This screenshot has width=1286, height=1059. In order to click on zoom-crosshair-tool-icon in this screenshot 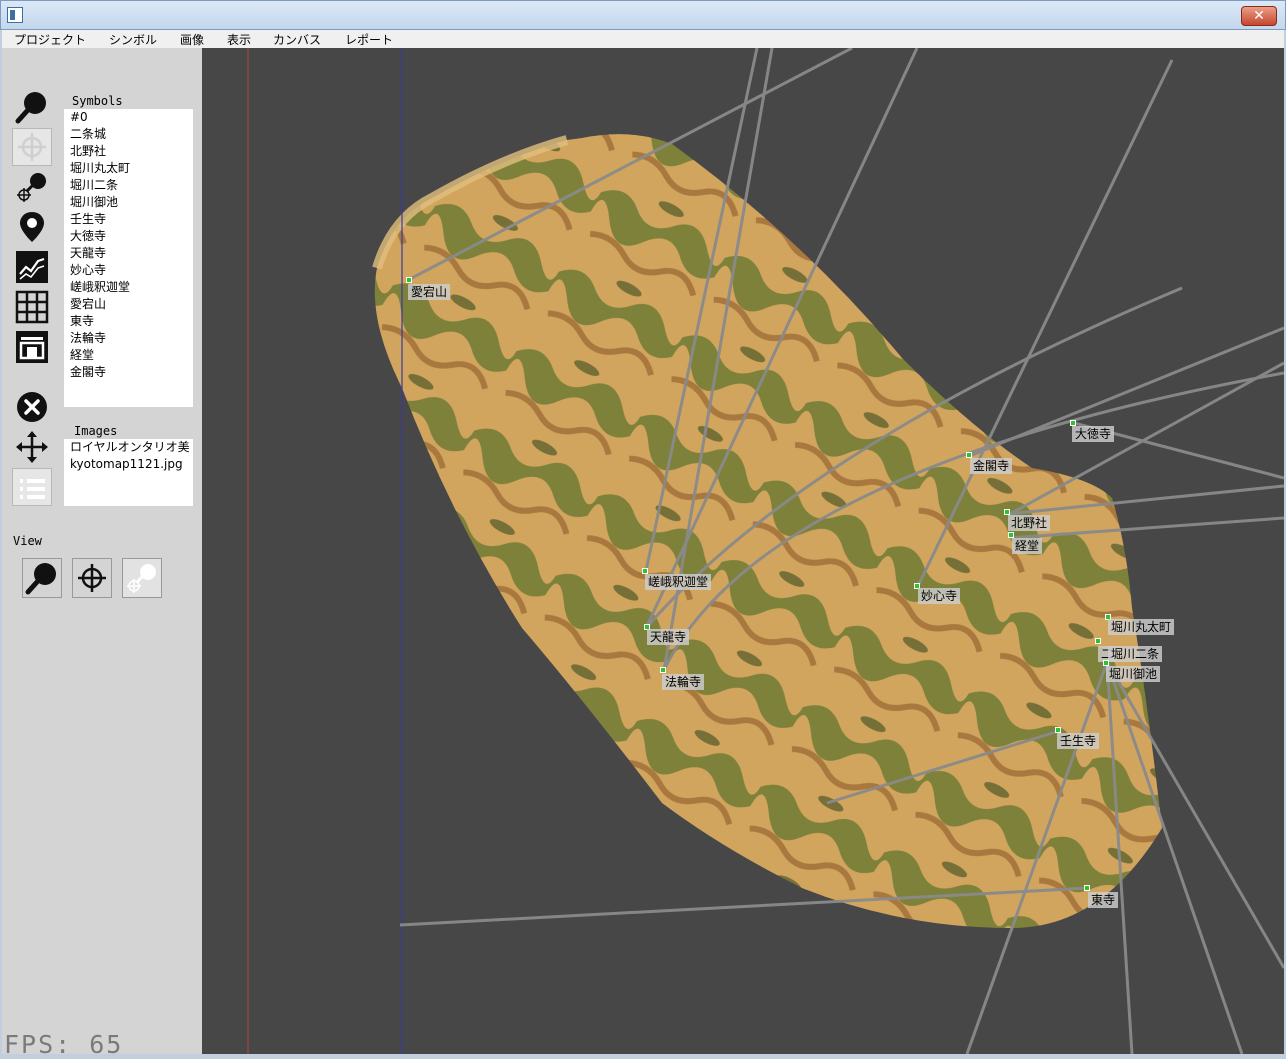, I will do `click(31, 187)`.